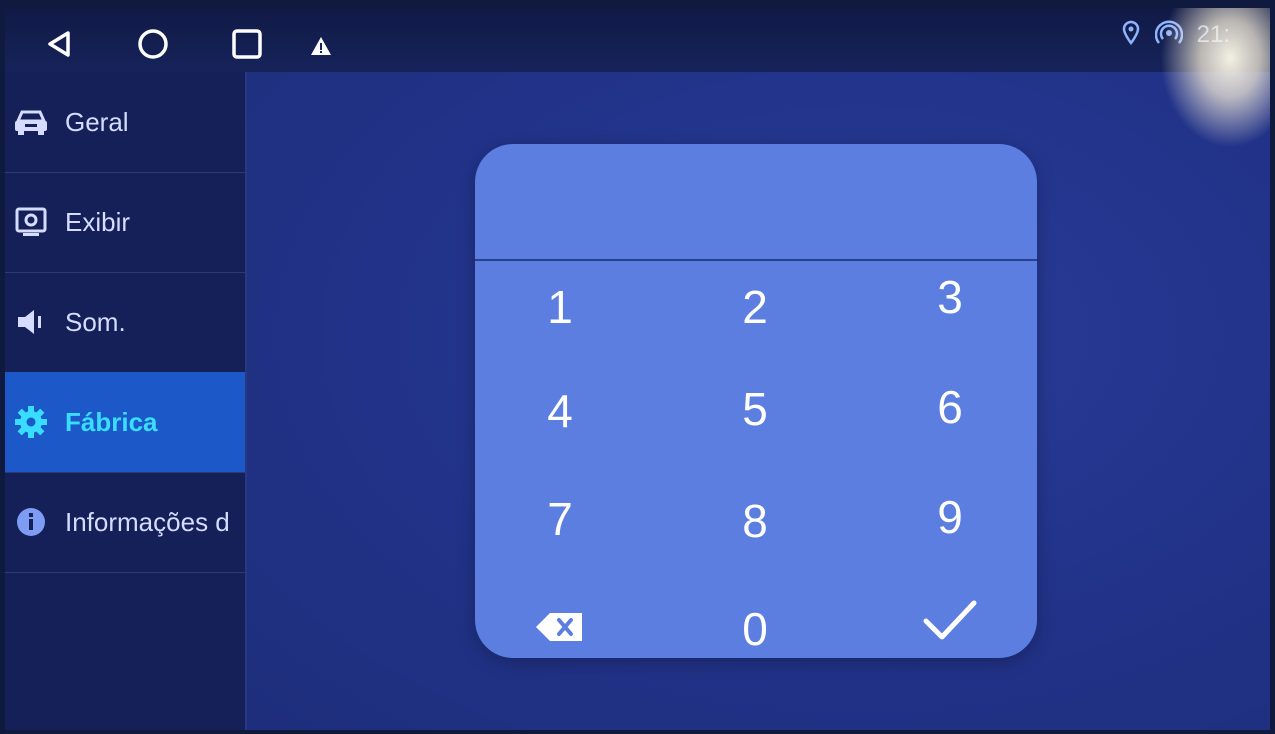  What do you see at coordinates (637, 40) in the screenshot?
I see `status-bar: 21:` at bounding box center [637, 40].